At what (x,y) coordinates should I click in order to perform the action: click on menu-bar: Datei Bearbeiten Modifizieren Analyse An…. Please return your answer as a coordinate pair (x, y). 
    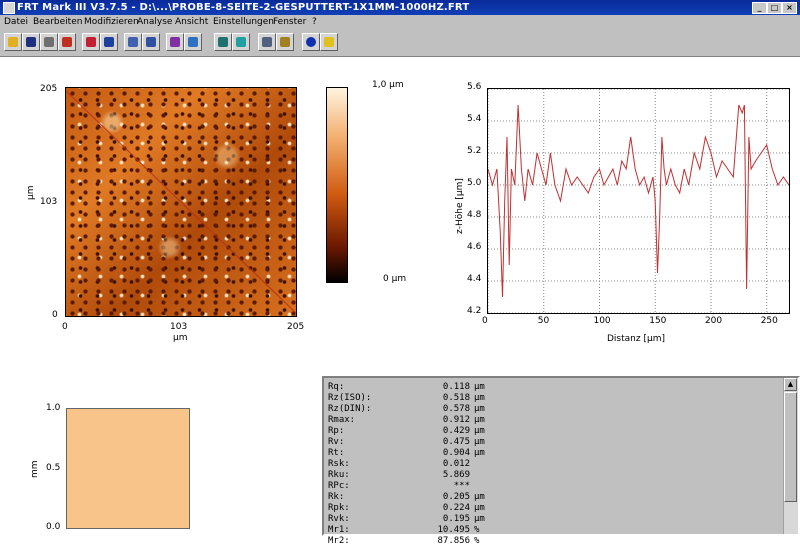
    Looking at the image, I should click on (400, 22).